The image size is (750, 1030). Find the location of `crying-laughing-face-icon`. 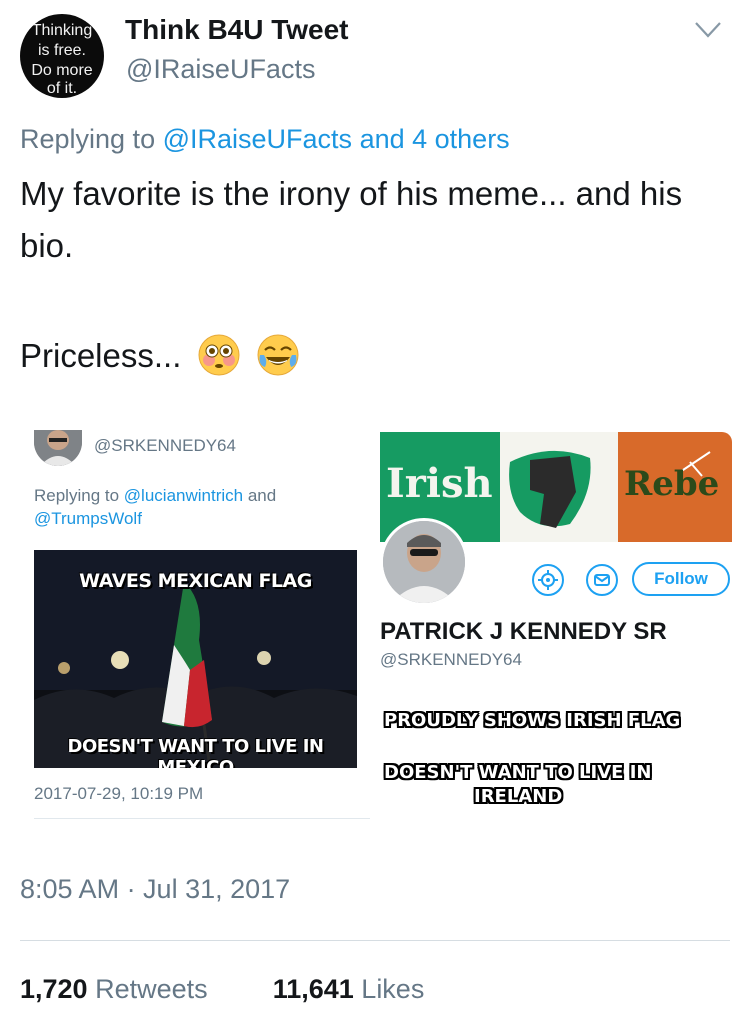

crying-laughing-face-icon is located at coordinates (278, 355).